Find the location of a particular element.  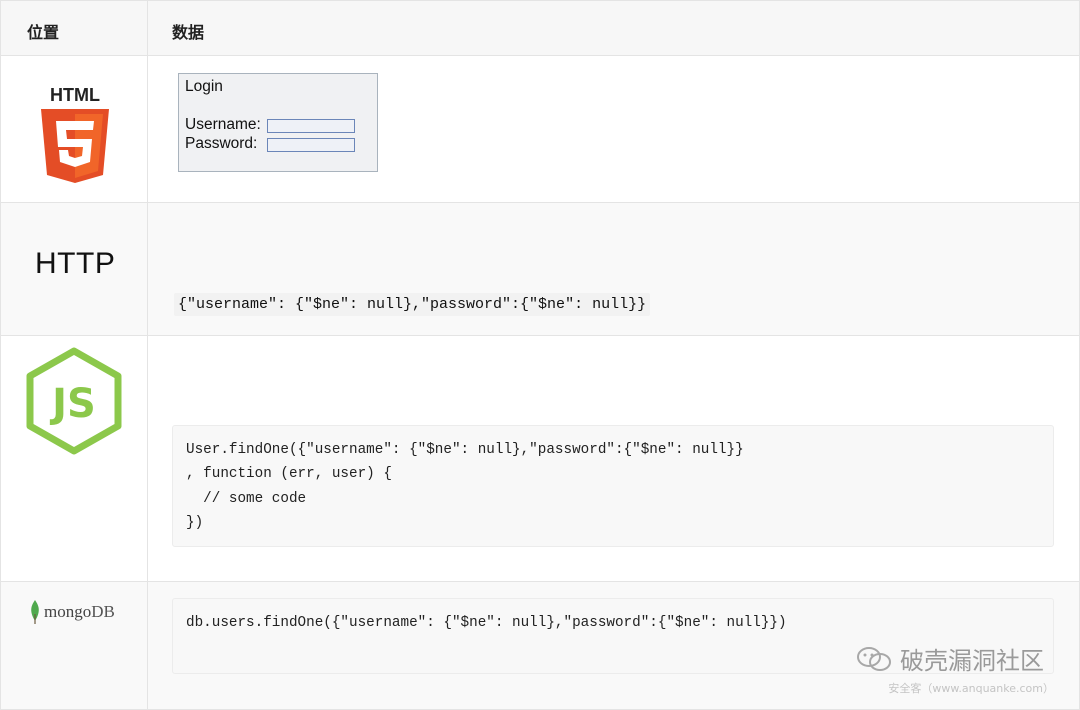

position-cell-mongo: mongoDB is located at coordinates (74, 645).